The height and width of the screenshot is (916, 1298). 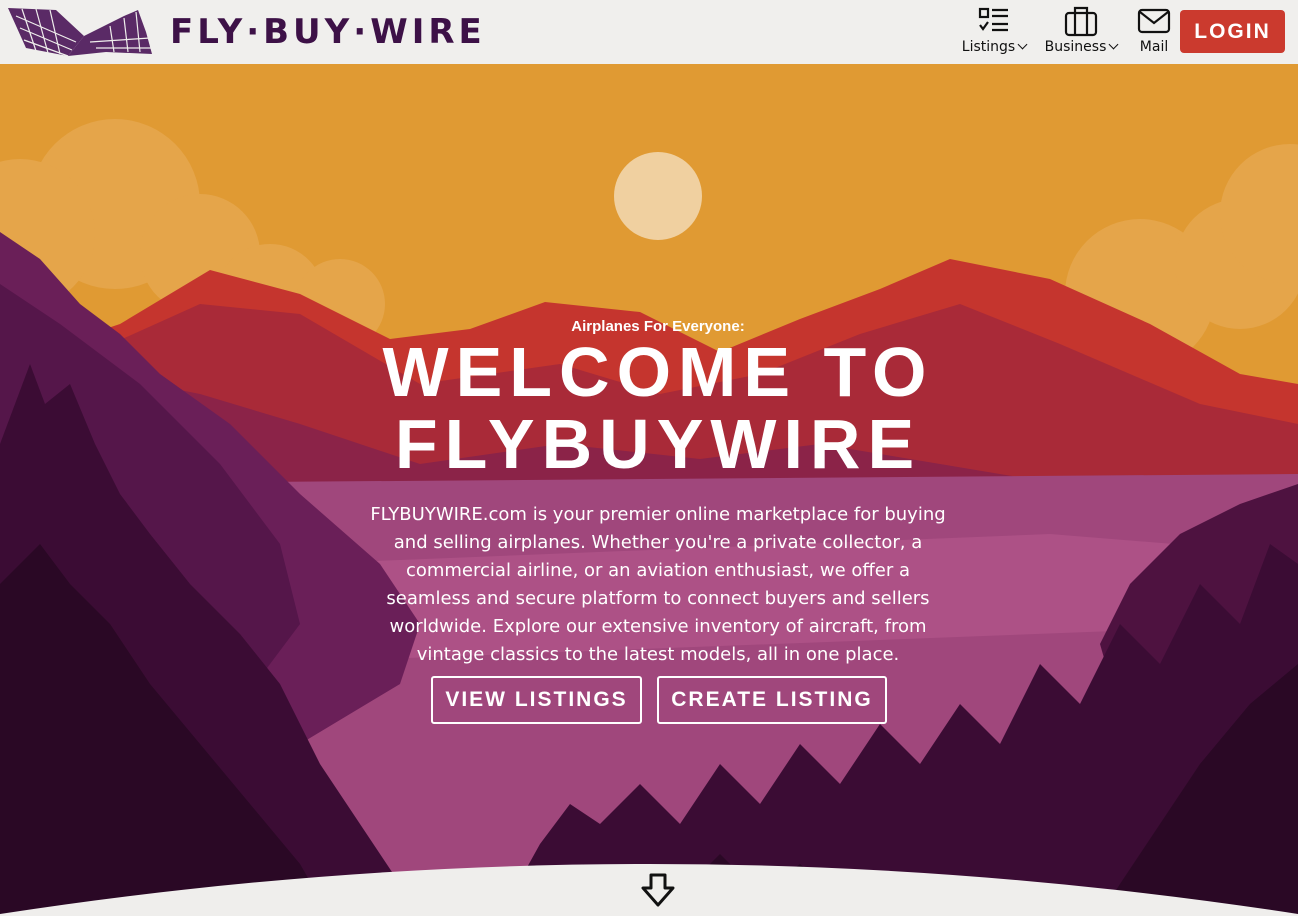 I want to click on brand-name: FLY·BUY·WIRE, so click(x=328, y=32).